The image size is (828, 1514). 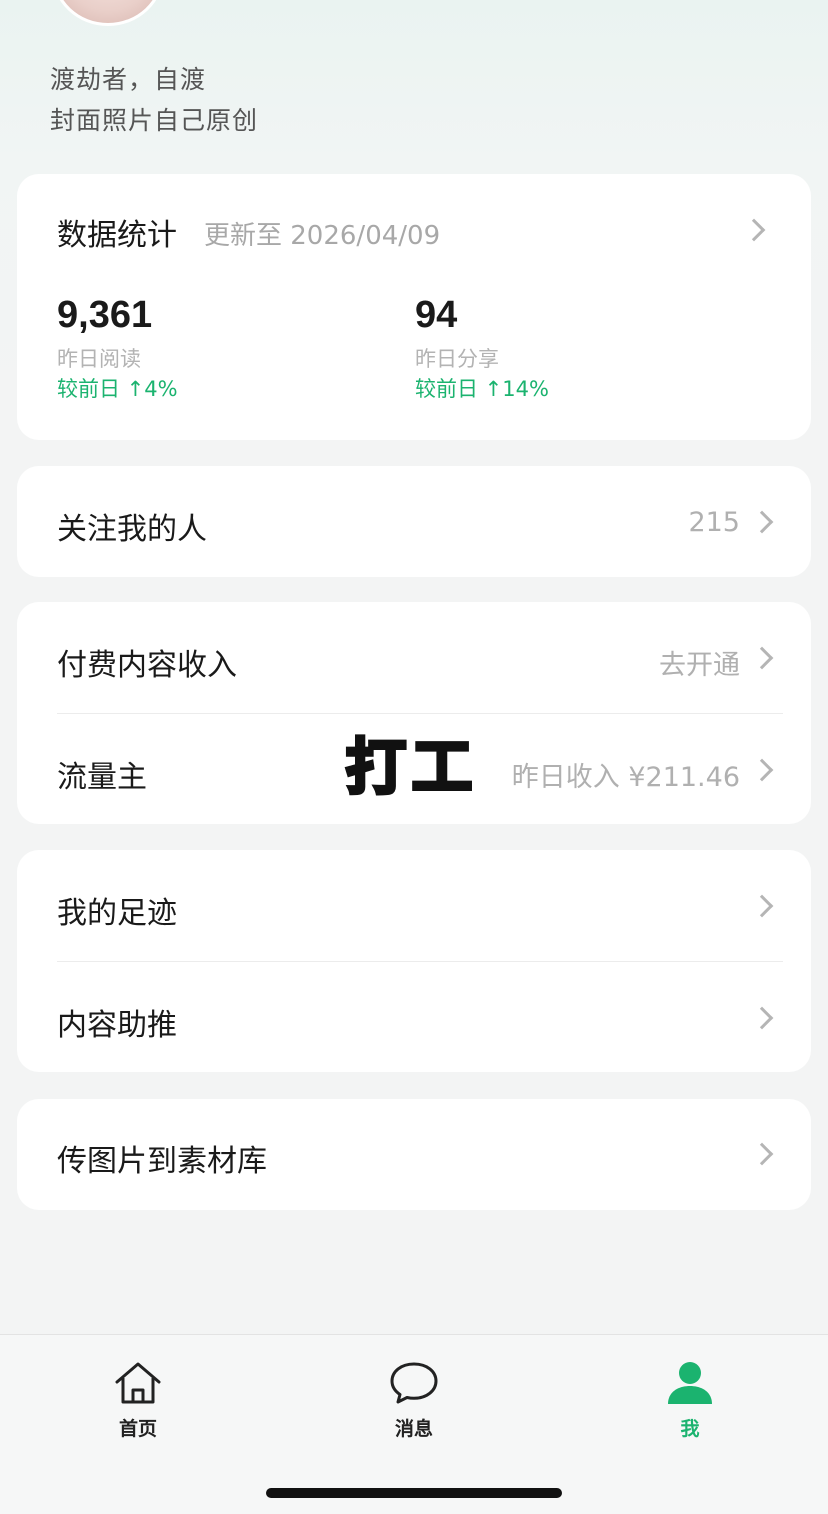 I want to click on tab-home-label: 首页, so click(x=137, y=1429).